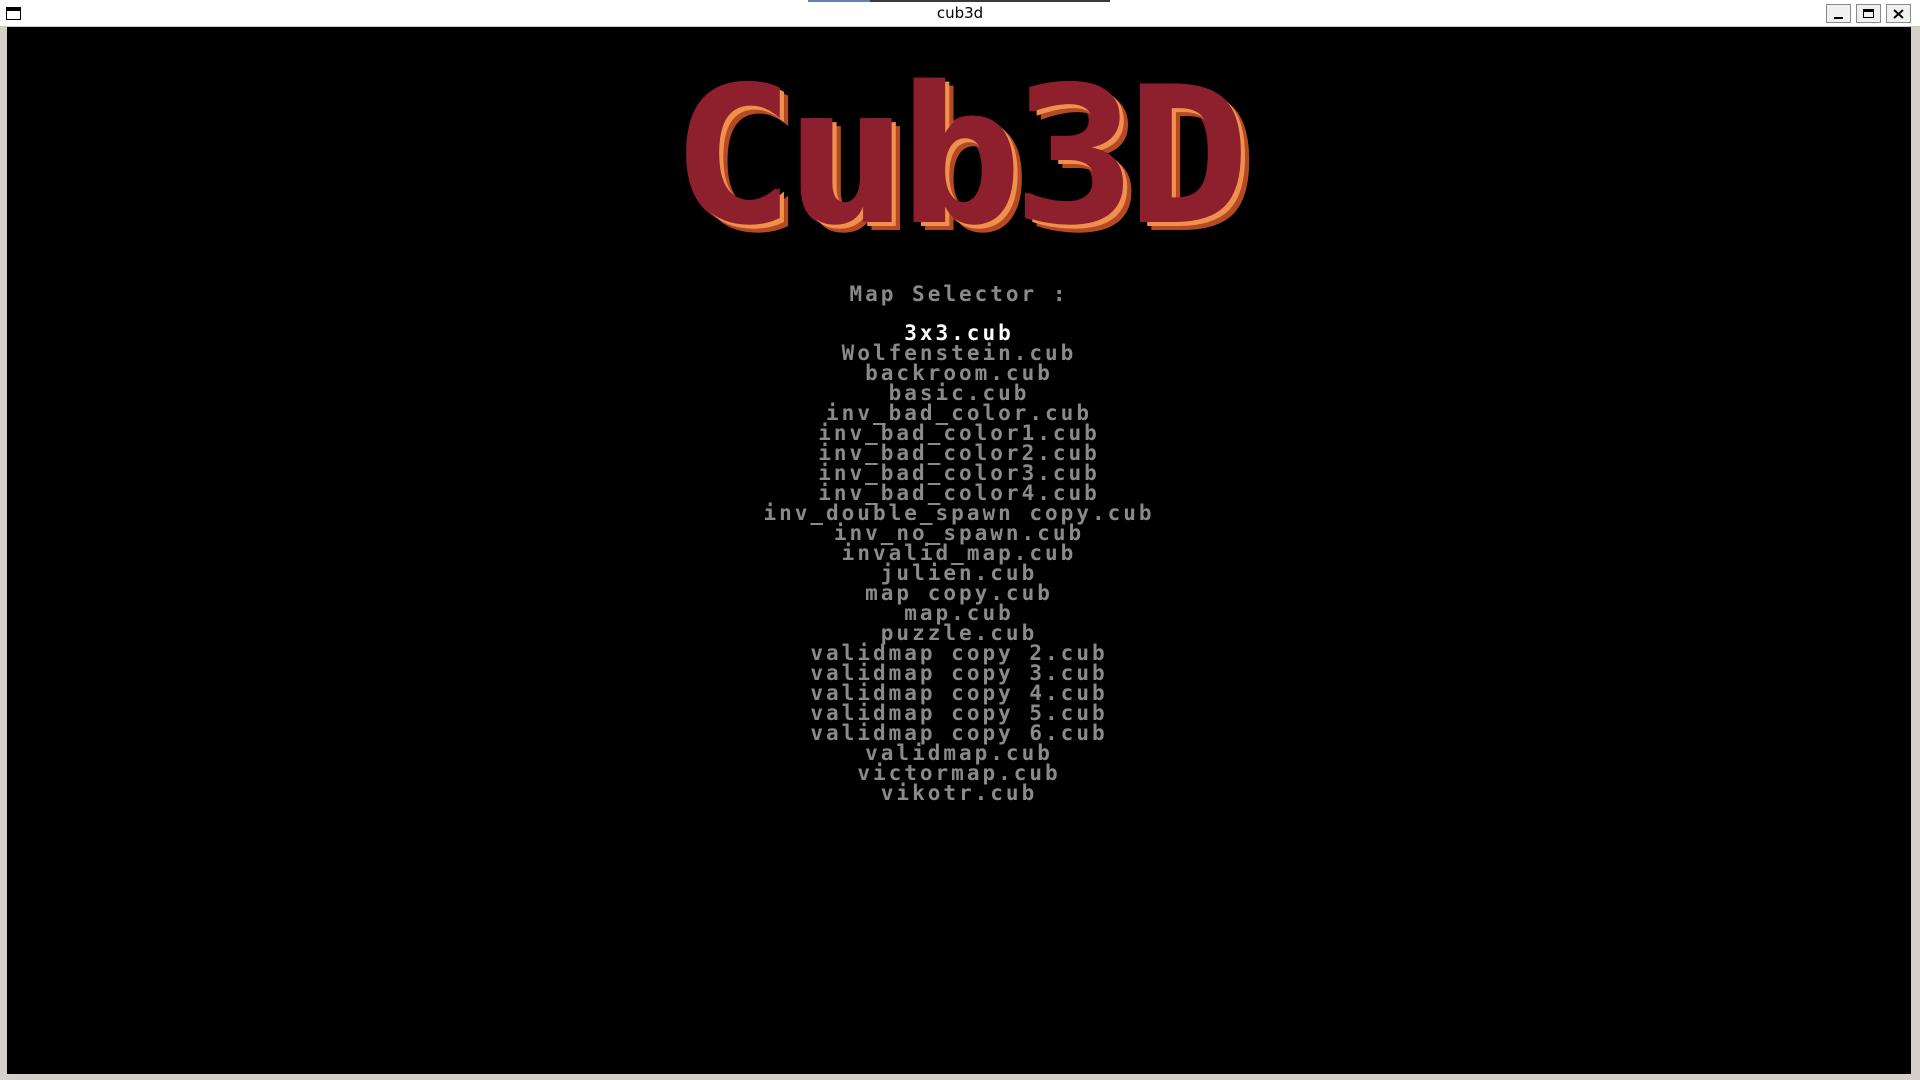 This screenshot has width=1920, height=1080. What do you see at coordinates (959, 373) in the screenshot?
I see `map-item: backroom.cub` at bounding box center [959, 373].